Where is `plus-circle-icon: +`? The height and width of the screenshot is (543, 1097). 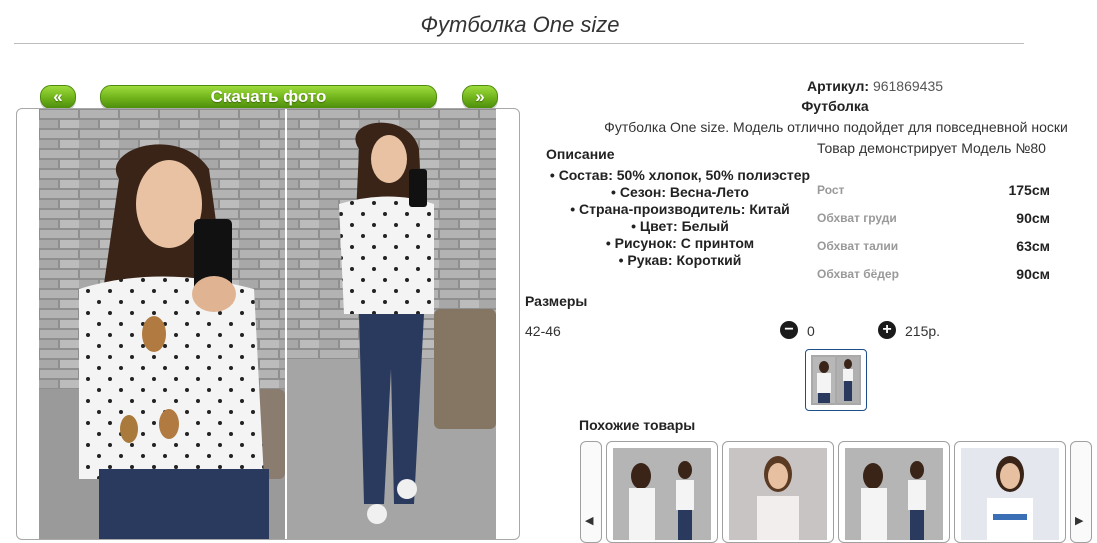
plus-circle-icon: + is located at coordinates (887, 330).